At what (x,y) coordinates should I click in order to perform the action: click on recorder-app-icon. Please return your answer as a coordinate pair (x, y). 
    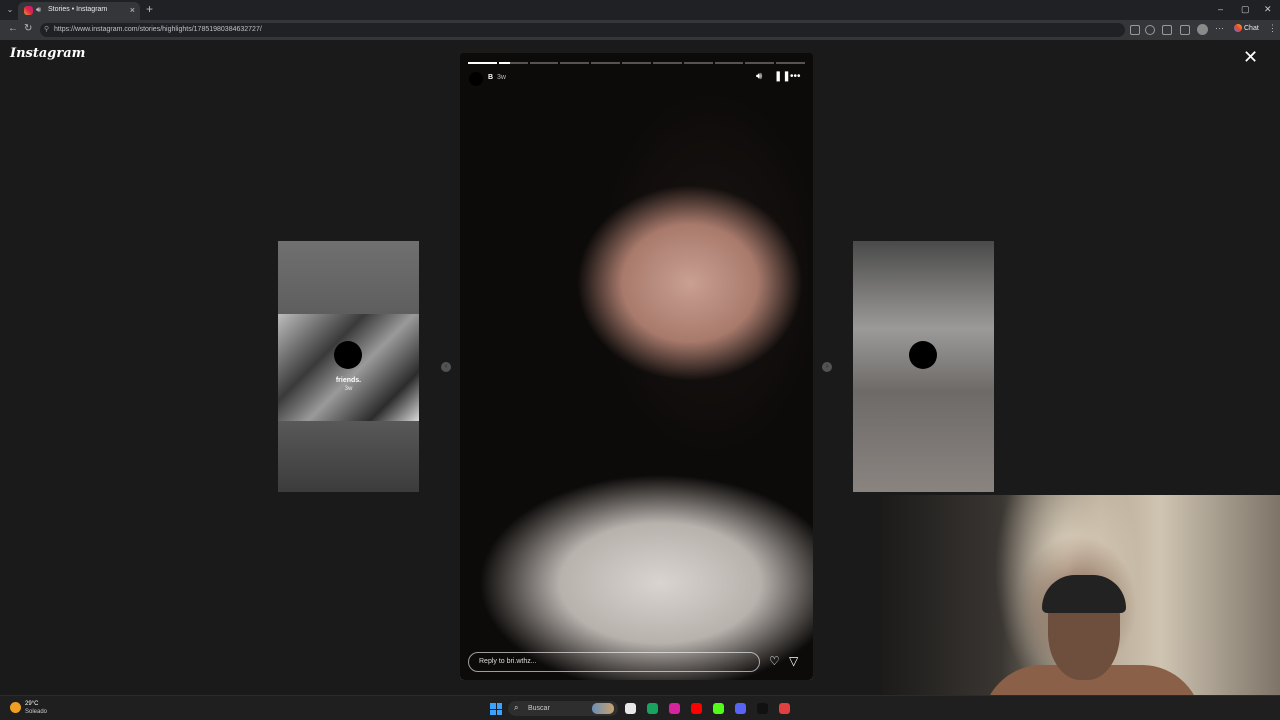
    Looking at the image, I should click on (784, 708).